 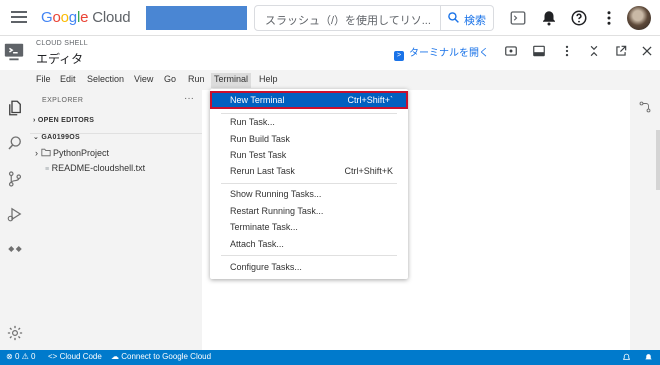 I want to click on google-cloud-logo: Google Cloud, so click(x=86, y=17).